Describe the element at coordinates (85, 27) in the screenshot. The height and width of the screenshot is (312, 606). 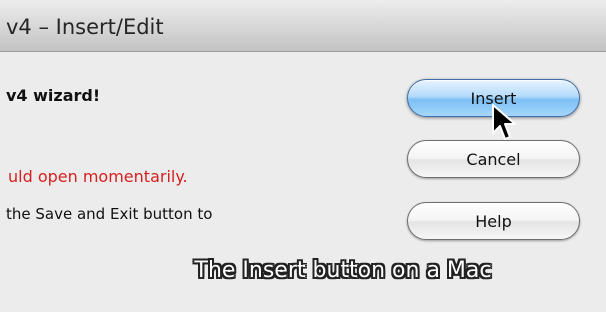
I see `window-title: v4 – Insert/Edit` at that location.